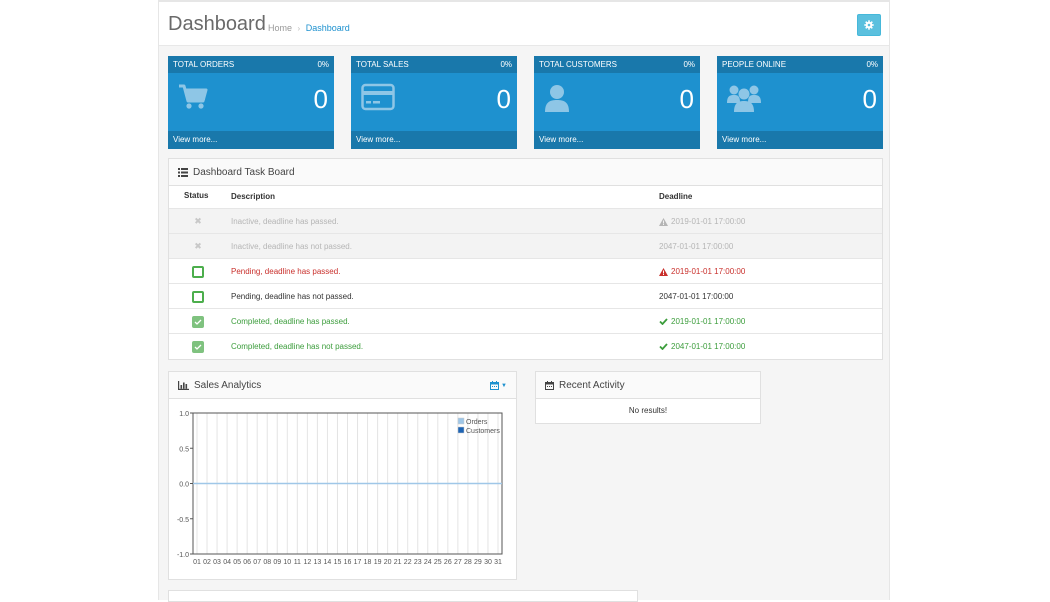  What do you see at coordinates (754, 64) in the screenshot?
I see `tile-label: PEOPLE ONLINE` at bounding box center [754, 64].